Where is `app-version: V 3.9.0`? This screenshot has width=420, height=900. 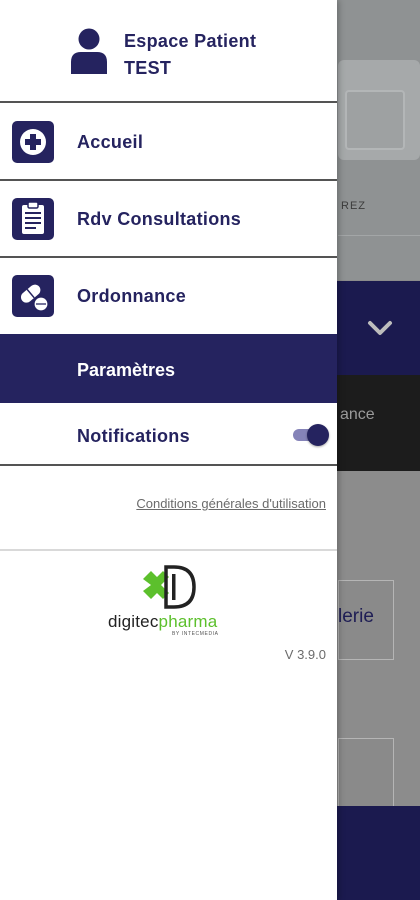
app-version: V 3.9.0 is located at coordinates (305, 654).